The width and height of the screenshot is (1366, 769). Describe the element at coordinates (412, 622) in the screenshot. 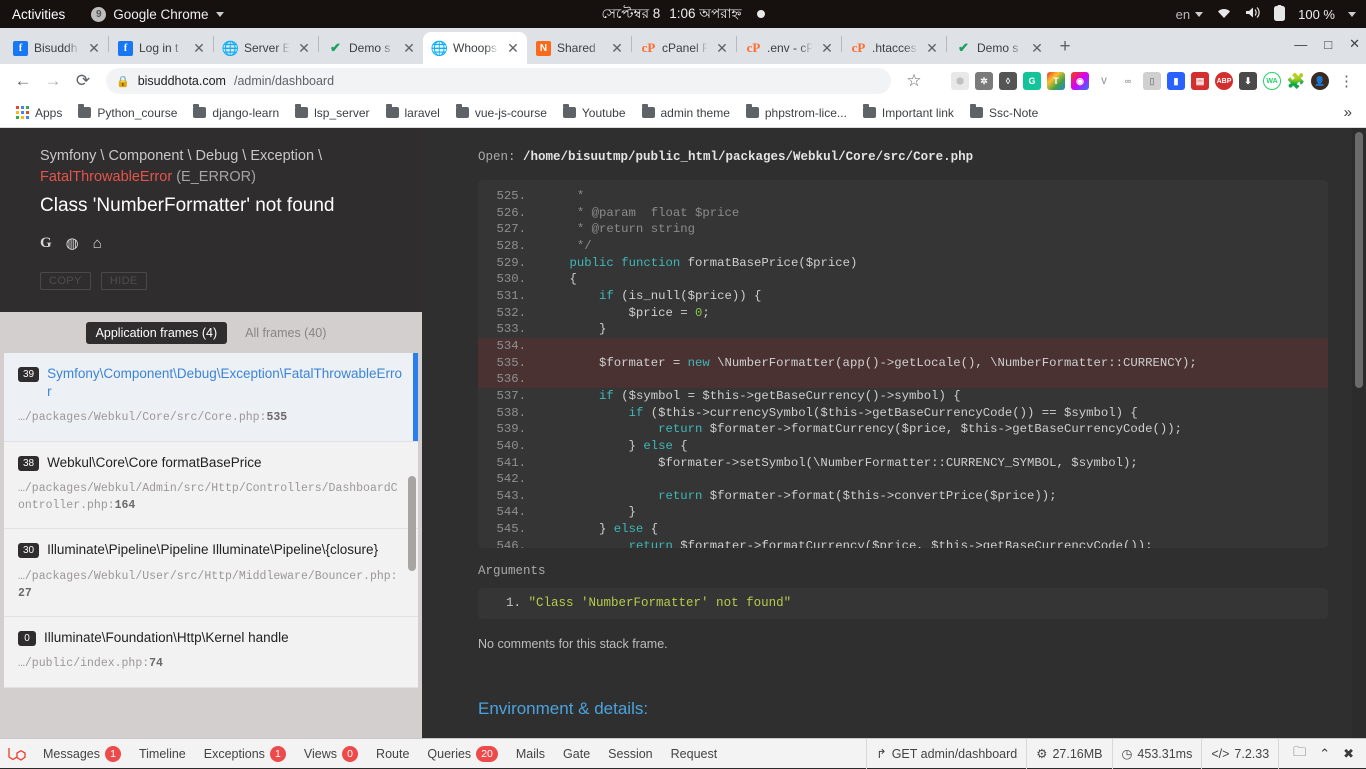

I see `frames-scrollbar` at that location.